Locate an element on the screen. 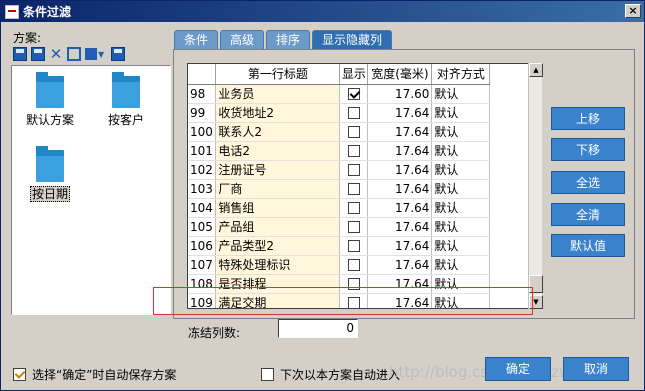 Image resolution: width=645 pixels, height=391 pixels. row-title: 注册证号 is located at coordinates (278, 170).